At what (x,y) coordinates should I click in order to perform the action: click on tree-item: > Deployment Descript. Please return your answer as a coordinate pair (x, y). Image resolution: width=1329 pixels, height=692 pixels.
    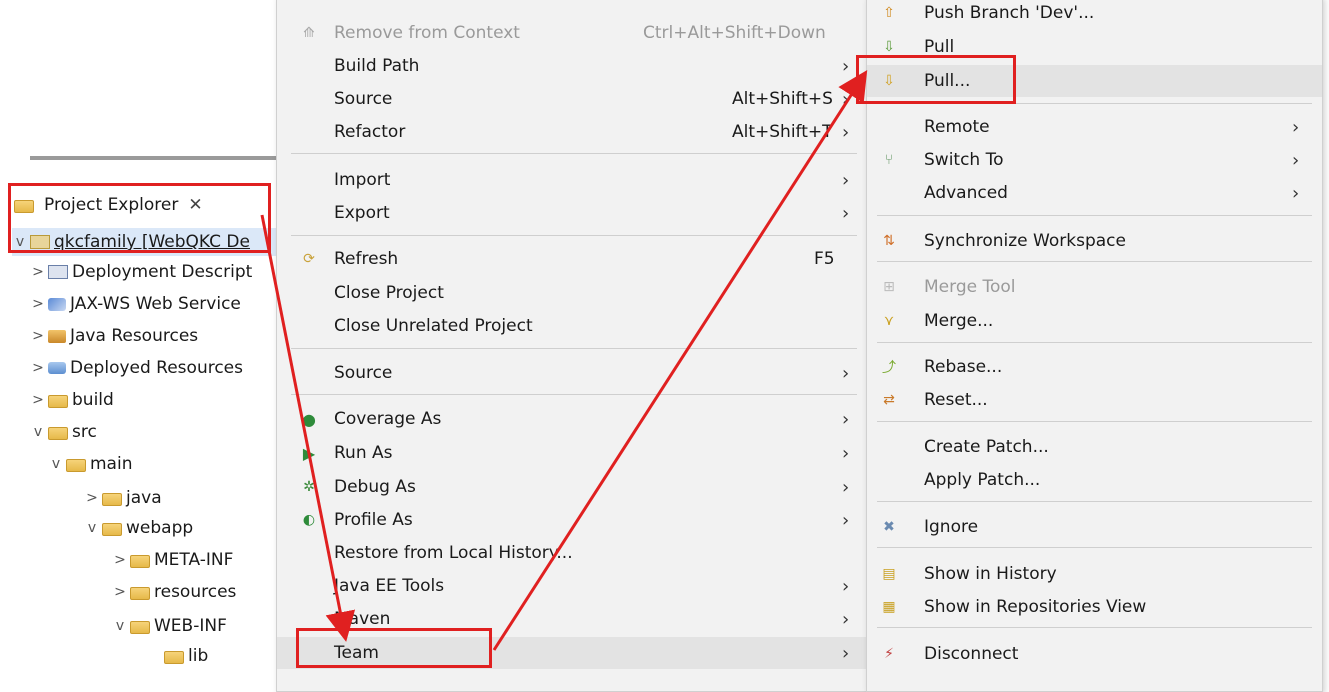
    Looking at the image, I should click on (141, 272).